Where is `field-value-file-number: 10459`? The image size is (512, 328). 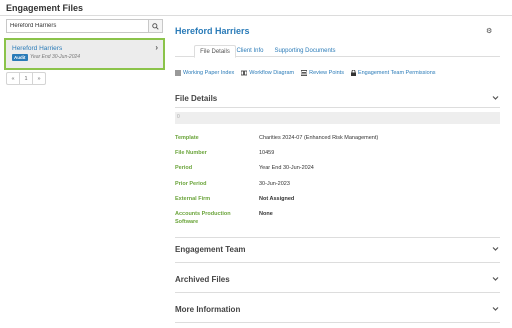 field-value-file-number: 10459 is located at coordinates (267, 153).